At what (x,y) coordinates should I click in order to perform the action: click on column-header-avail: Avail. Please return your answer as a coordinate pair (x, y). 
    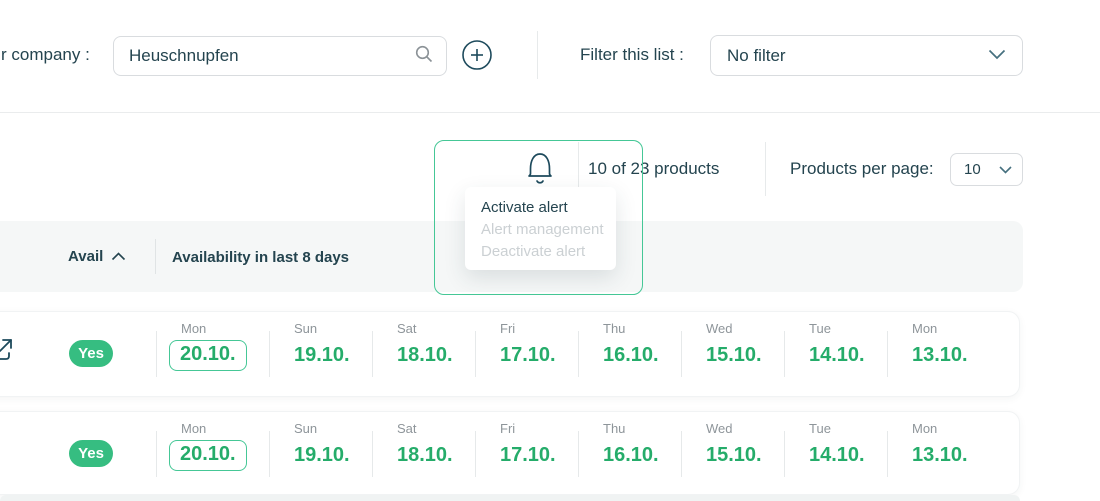
    Looking at the image, I should click on (97, 256).